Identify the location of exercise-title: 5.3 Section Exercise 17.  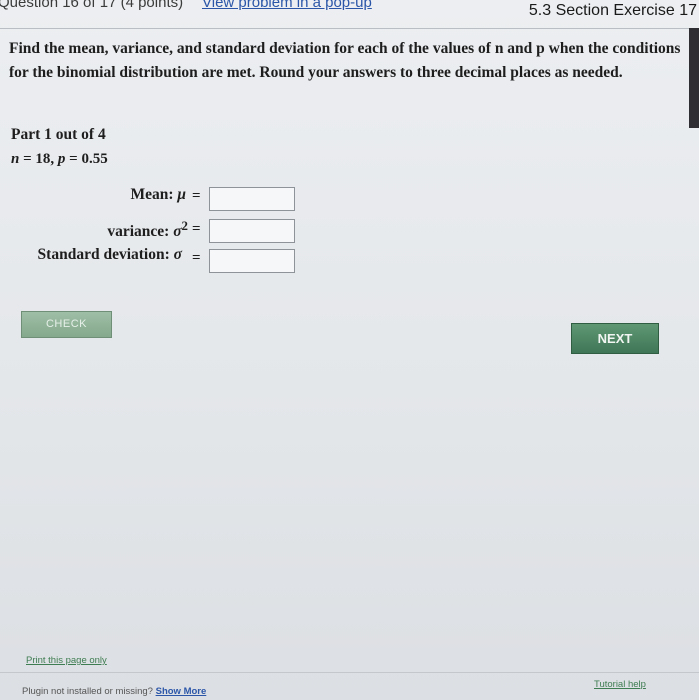
(612, 10).